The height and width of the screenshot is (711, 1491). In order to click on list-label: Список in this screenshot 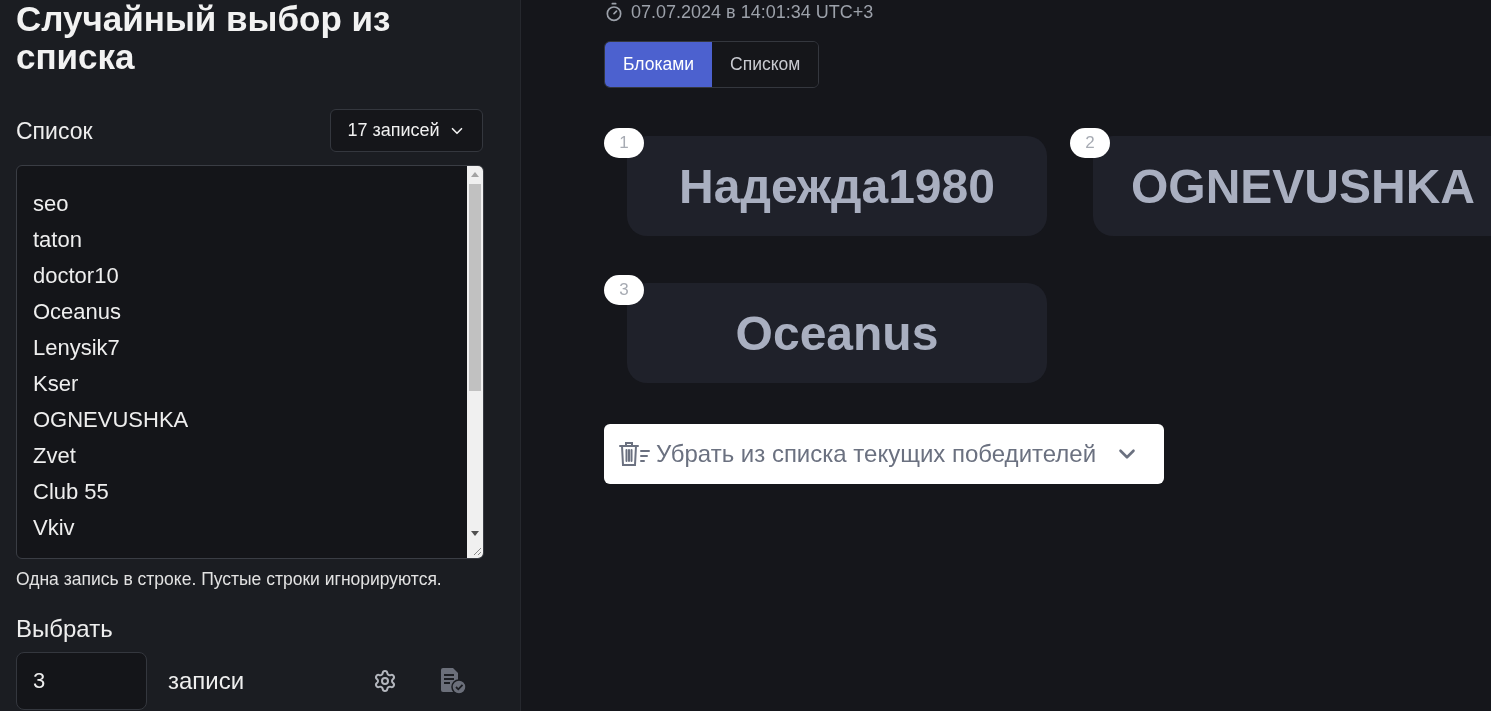, I will do `click(54, 130)`.